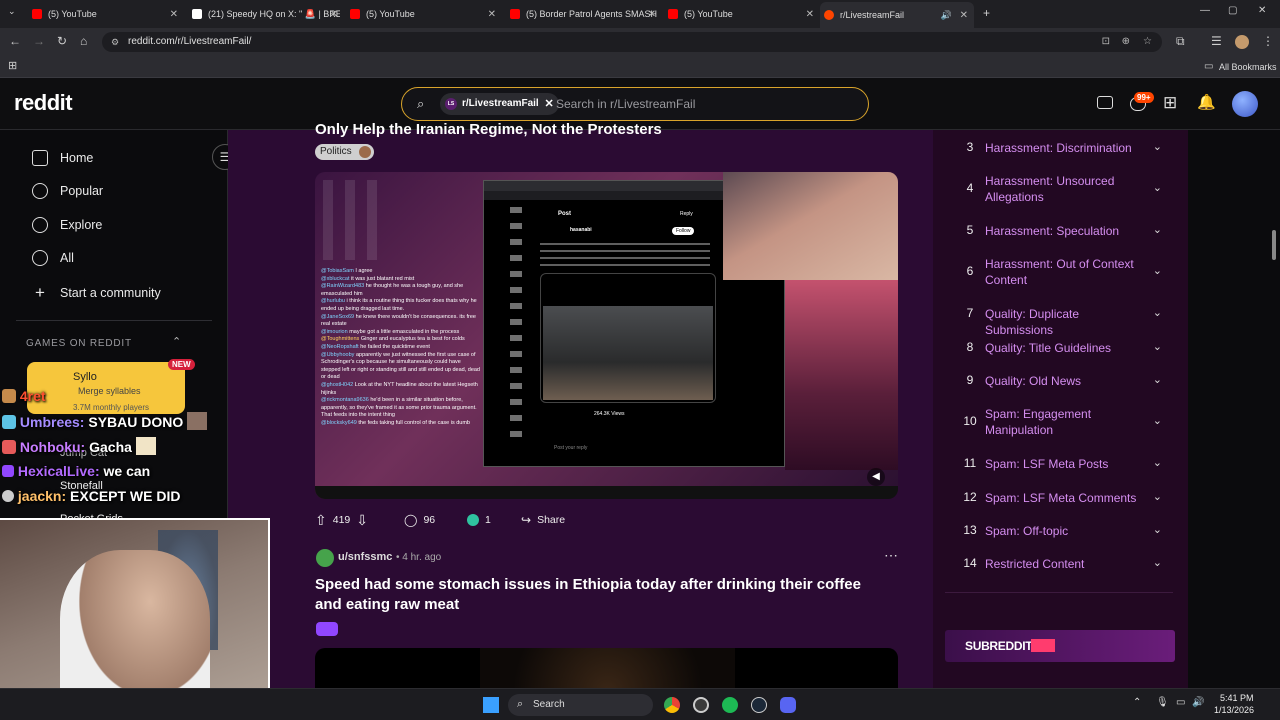 The image size is (1280, 720). What do you see at coordinates (1033, 381) in the screenshot?
I see `rule-text: Quality: Old News` at bounding box center [1033, 381].